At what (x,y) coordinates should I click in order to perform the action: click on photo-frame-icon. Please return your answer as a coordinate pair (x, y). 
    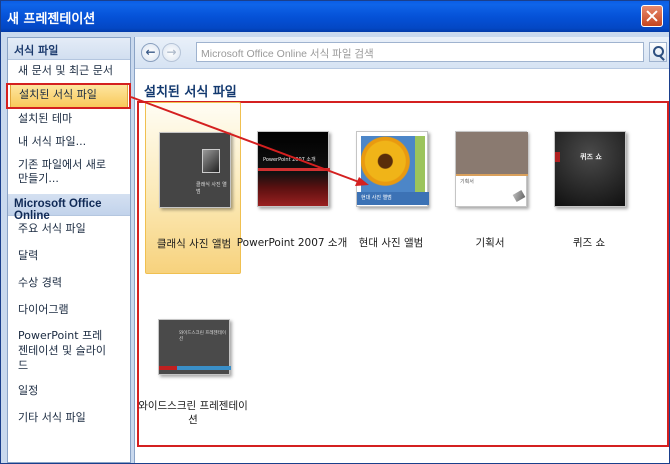
    Looking at the image, I should click on (211, 161).